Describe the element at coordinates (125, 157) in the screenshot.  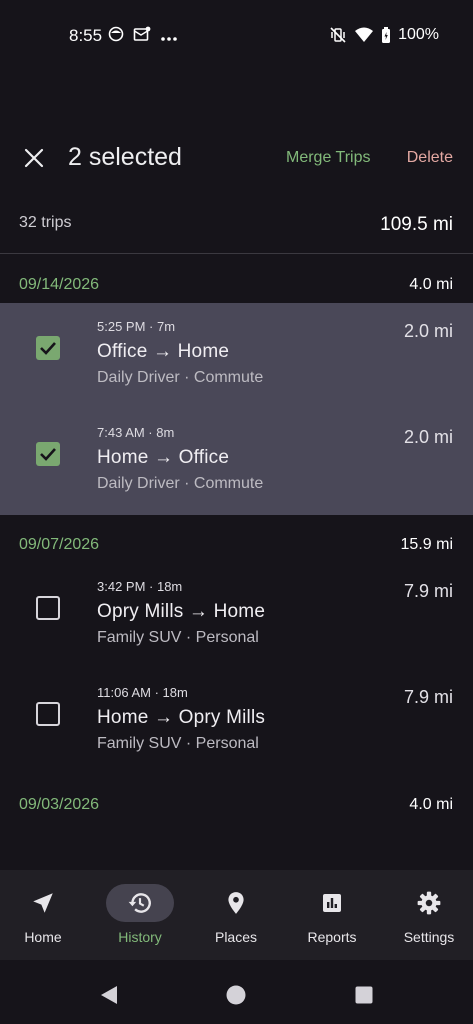
I see `selected-count-title: 2 selected` at that location.